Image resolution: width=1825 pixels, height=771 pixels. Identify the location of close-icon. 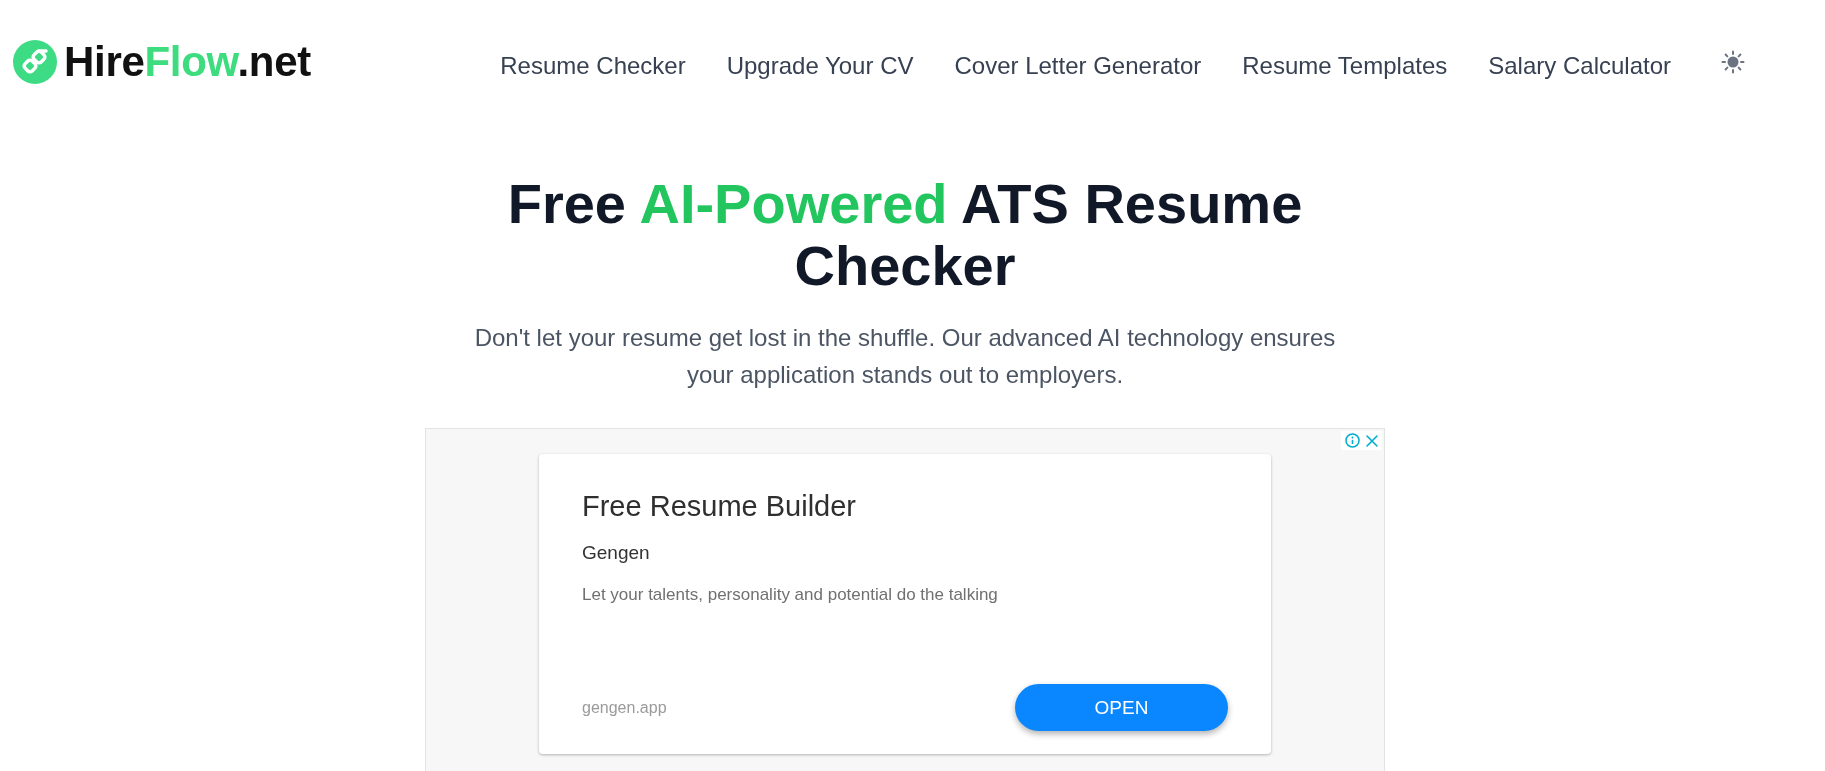
(1372, 440).